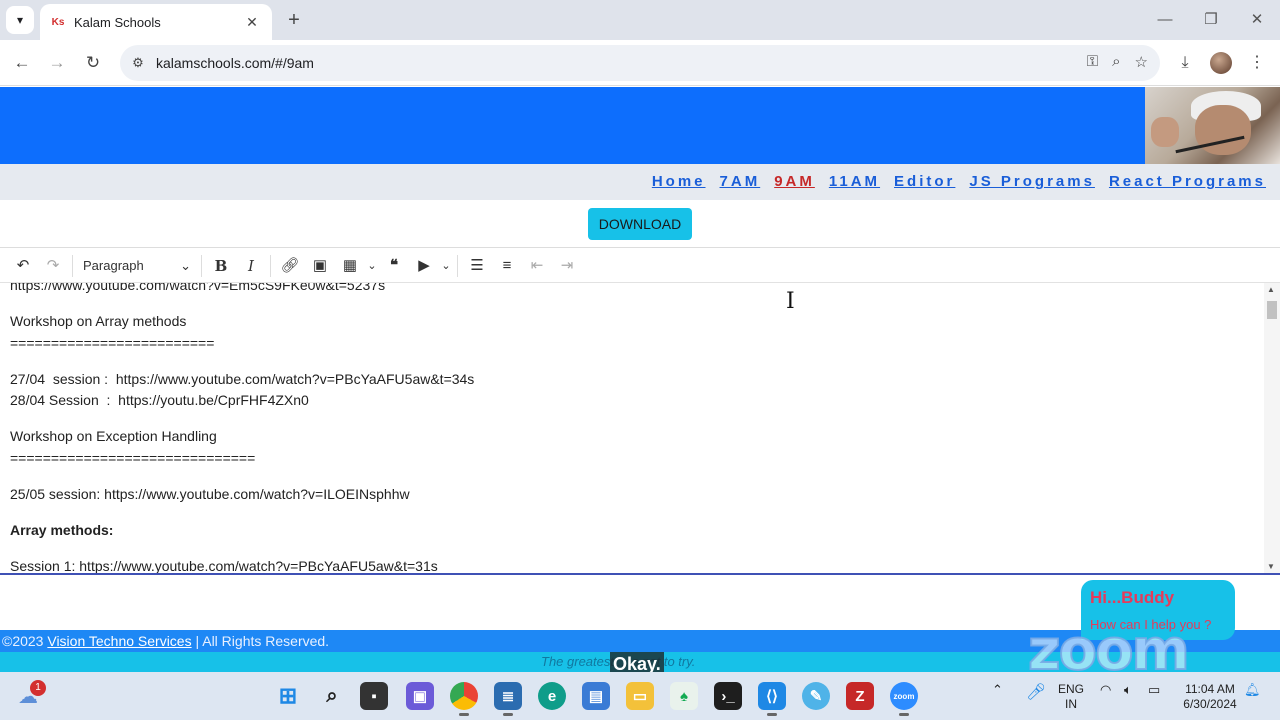 Image resolution: width=1280 pixels, height=720 pixels. Describe the element at coordinates (117, 22) in the screenshot. I see `tab-title: Kalam Schools` at that location.